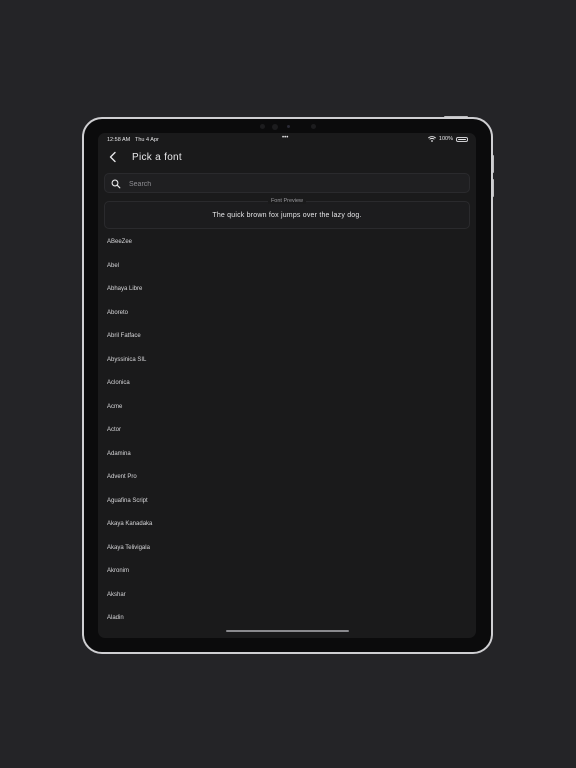 The height and width of the screenshot is (768, 576). I want to click on font-list-item: Adamina, so click(287, 454).